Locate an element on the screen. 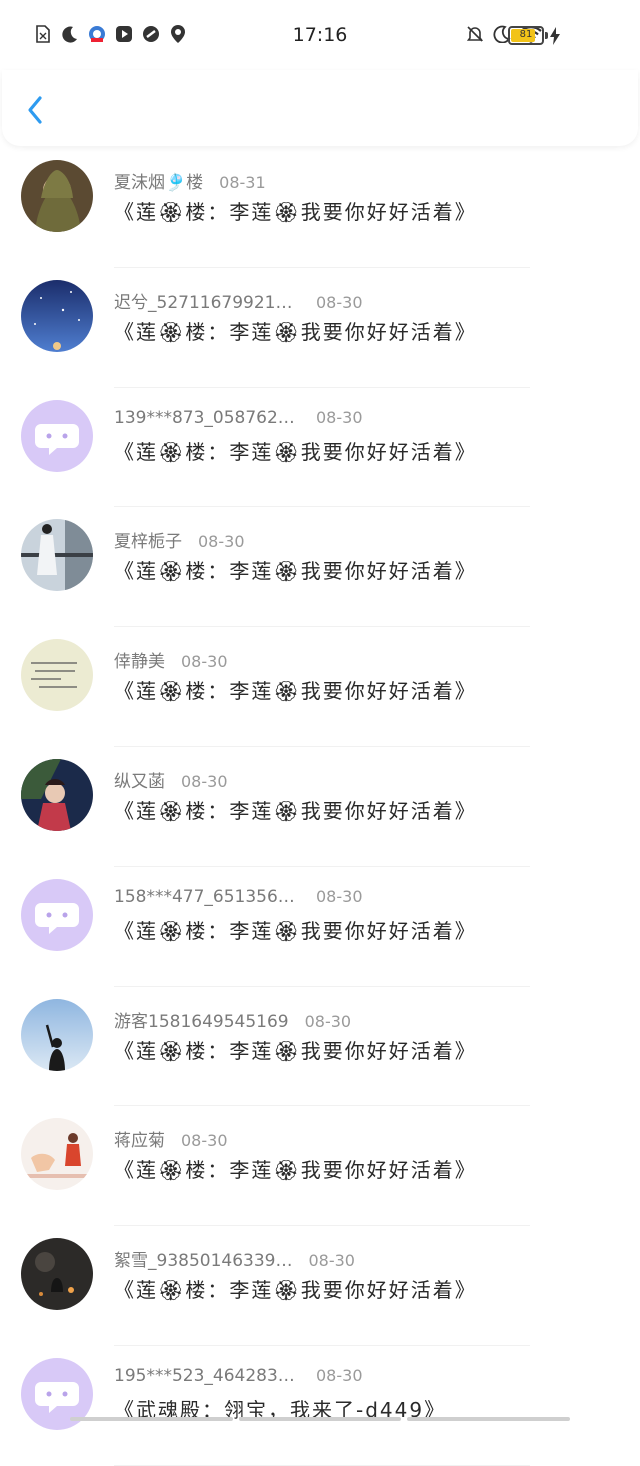 This screenshot has width=640, height=1466. comment-item: 蒋应菊 08-30 《莲🏵楼：李莲🏵我要你好好活着》 is located at coordinates (320, 1166).